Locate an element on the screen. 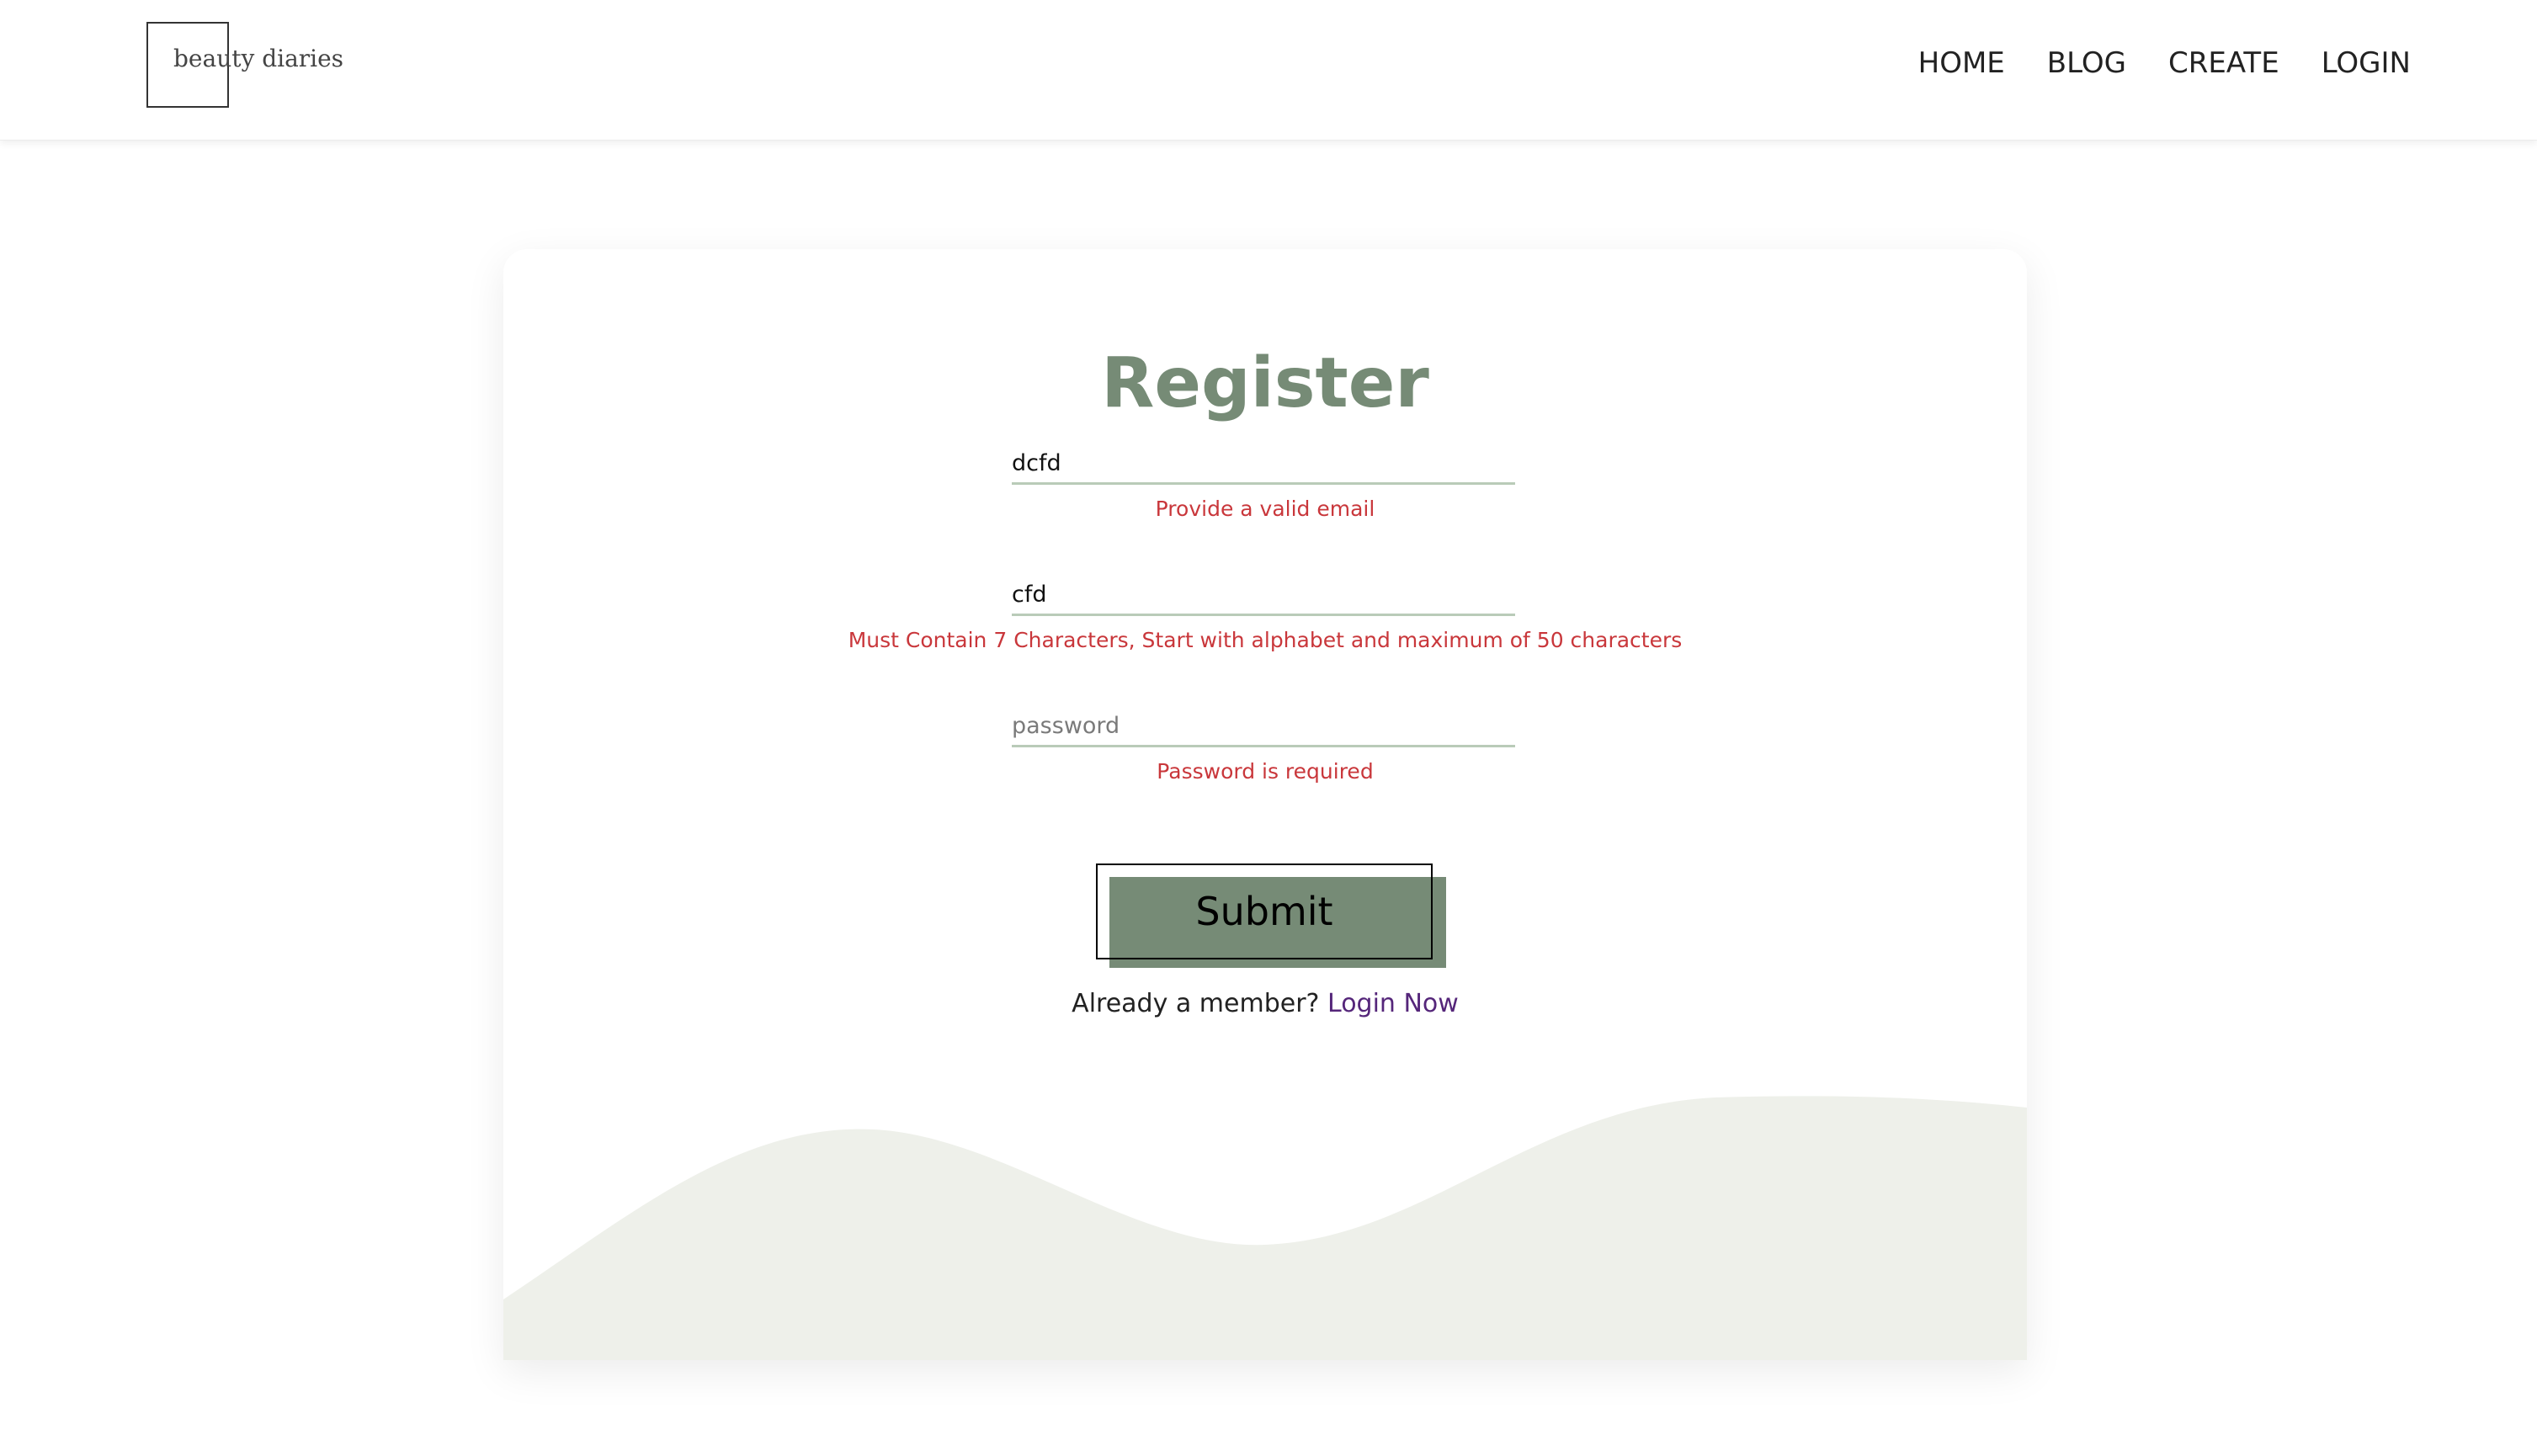  main-nav: HOME BLOG CREATE LOGIN is located at coordinates (2164, 63).